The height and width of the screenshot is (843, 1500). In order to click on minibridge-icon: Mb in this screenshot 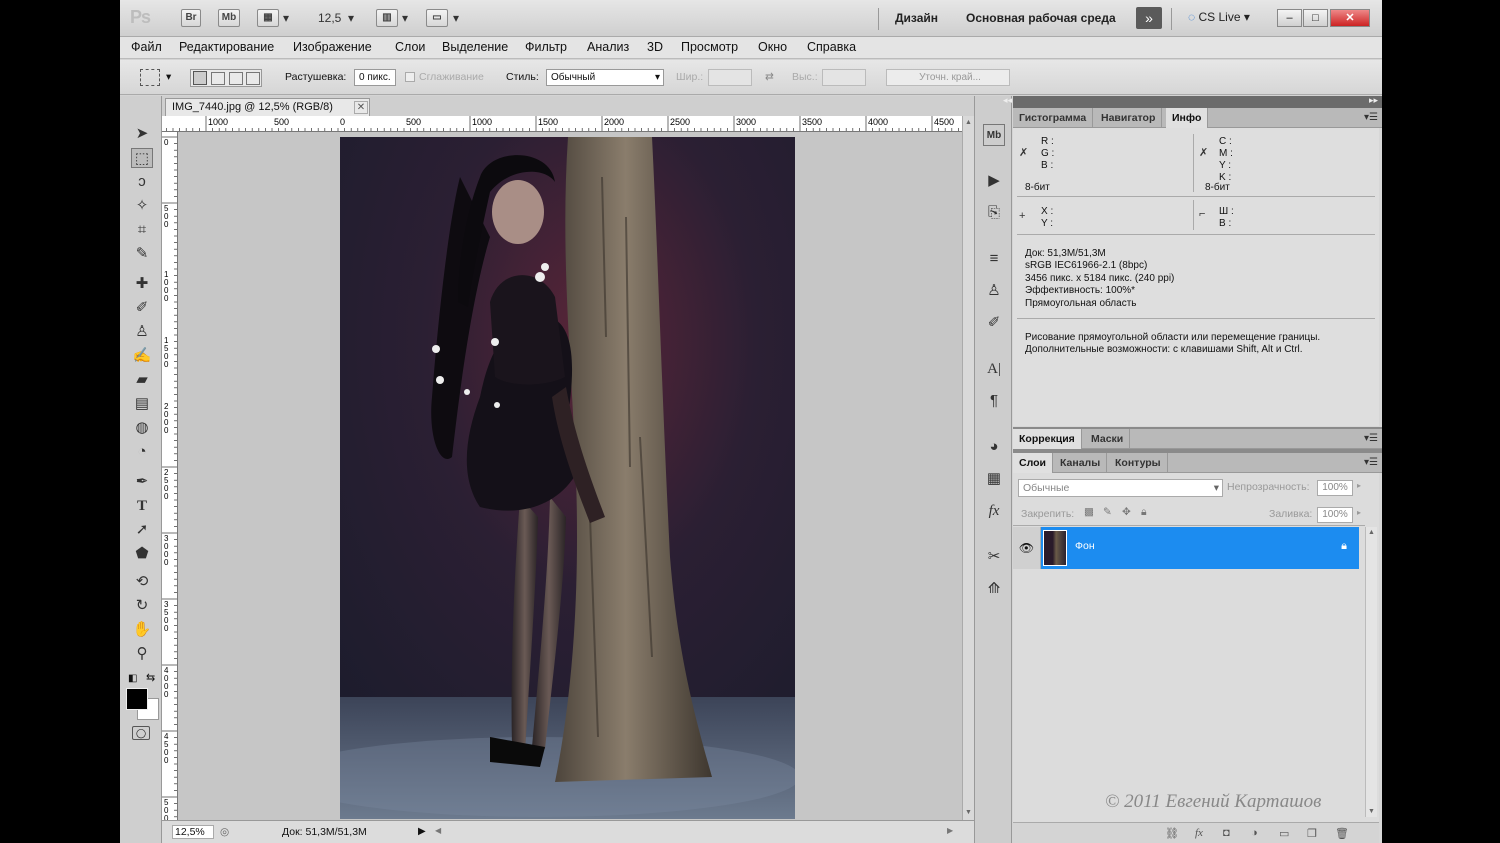, I will do `click(994, 135)`.